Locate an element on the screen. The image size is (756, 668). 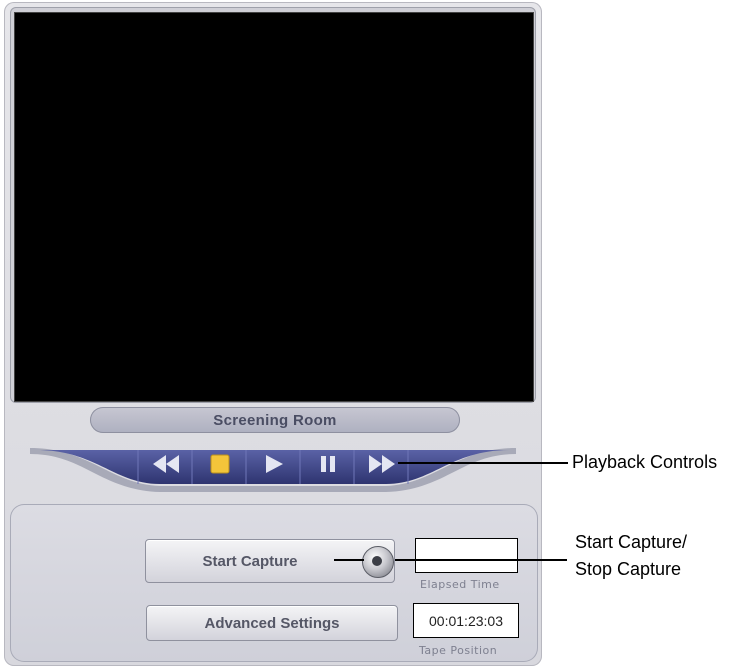
stop-button is located at coordinates (220, 464).